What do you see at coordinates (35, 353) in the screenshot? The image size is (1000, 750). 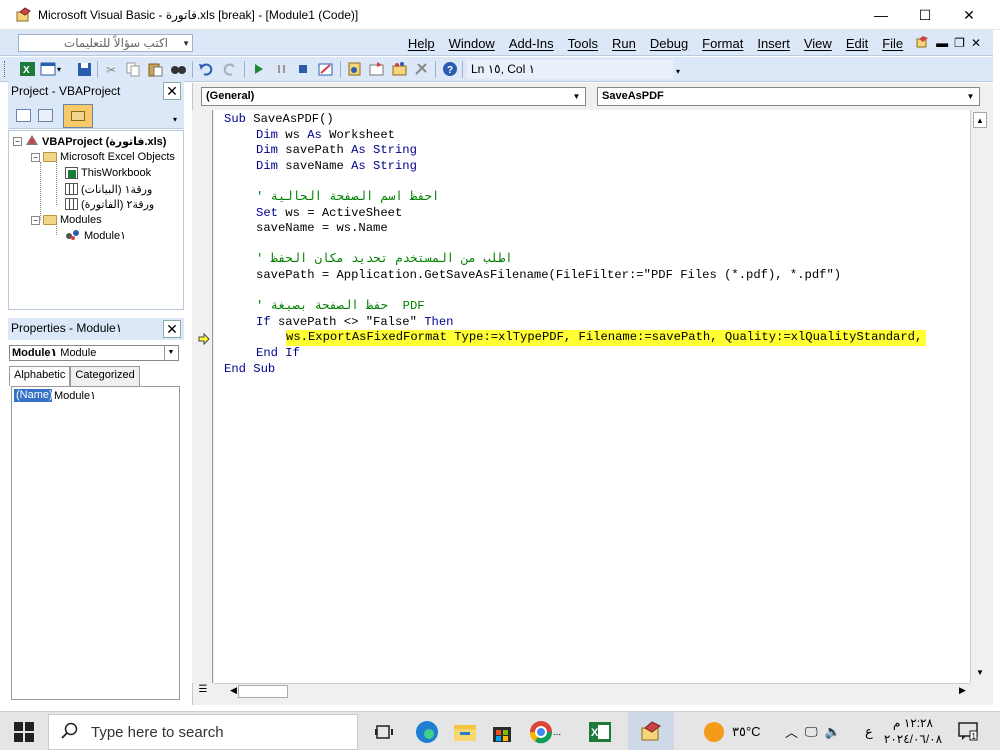 I see `properties-object-name: Module١` at bounding box center [35, 353].